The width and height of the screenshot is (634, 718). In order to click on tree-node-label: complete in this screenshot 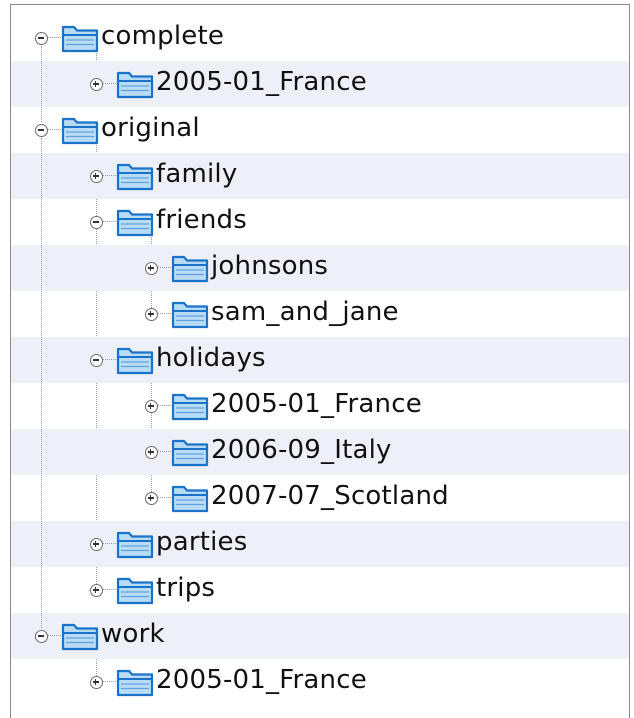, I will do `click(162, 36)`.